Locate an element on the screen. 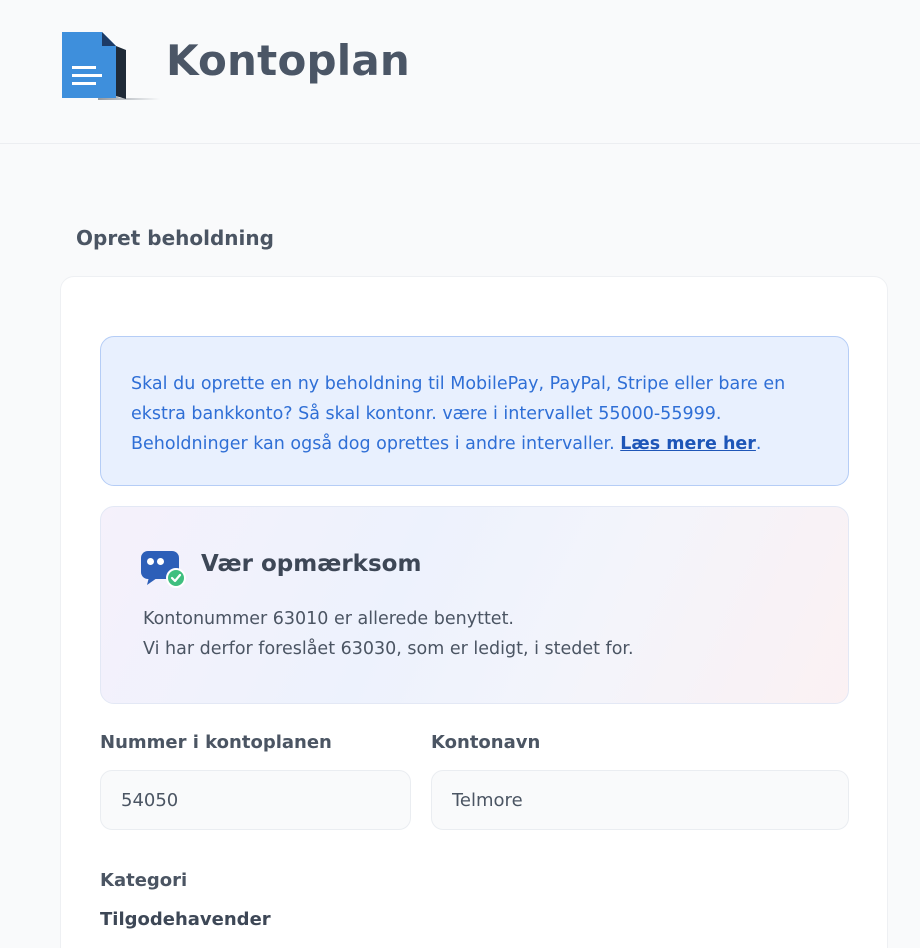  notice-line-1: Kontonummer 63010 er allerede benyttet. is located at coordinates (328, 619).